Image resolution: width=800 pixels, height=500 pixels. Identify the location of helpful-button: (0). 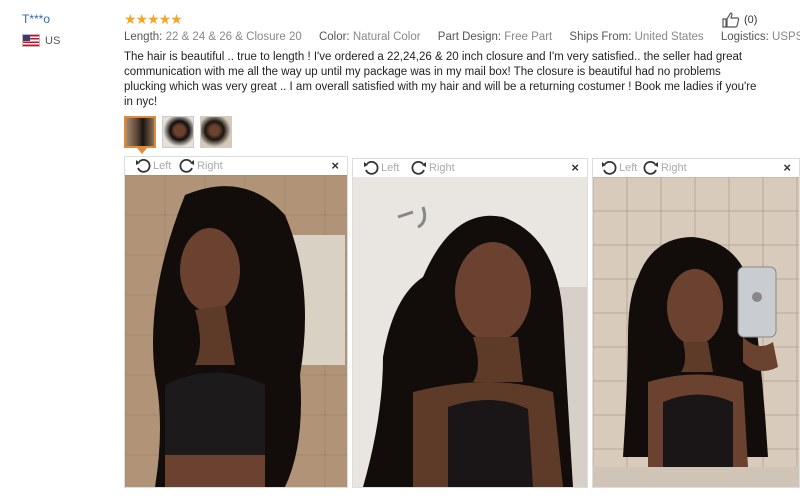
(739, 20).